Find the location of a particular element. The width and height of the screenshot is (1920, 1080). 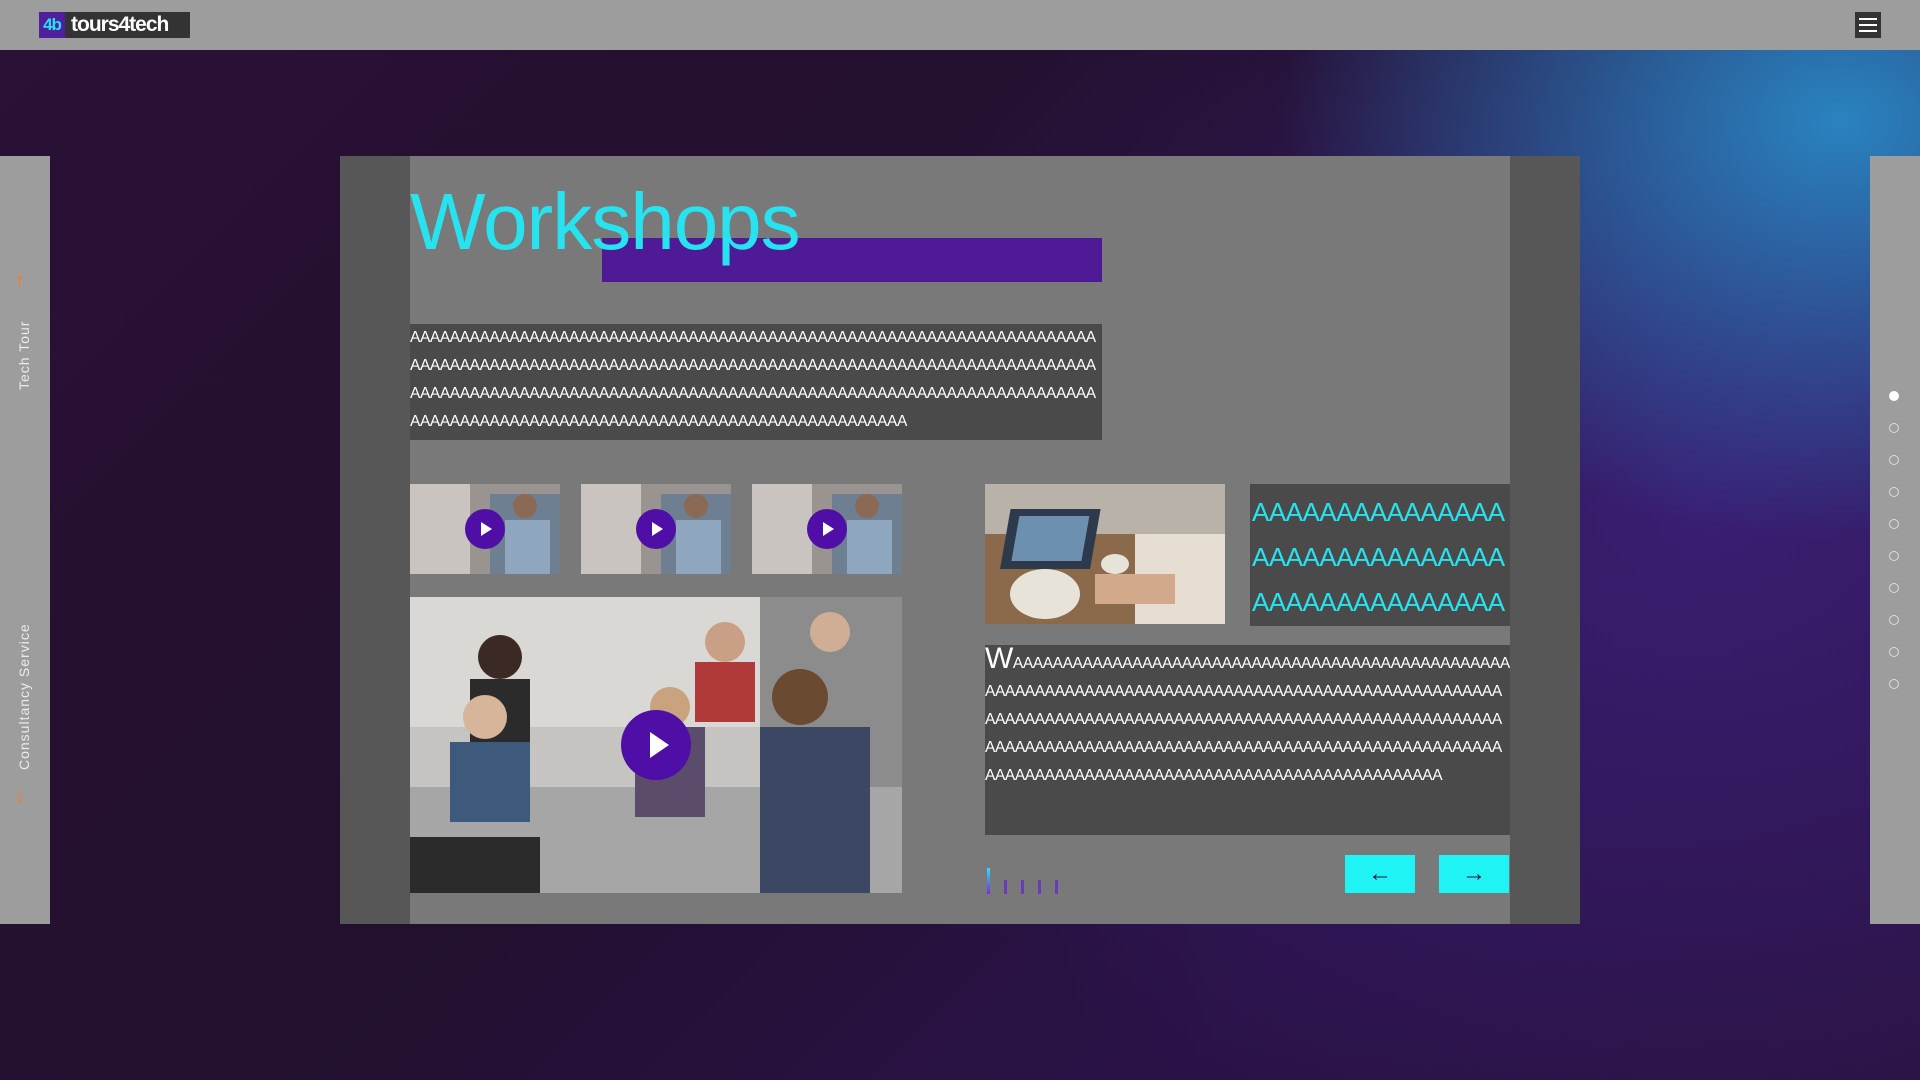

arrow-right-icon: → is located at coordinates (1474, 873).